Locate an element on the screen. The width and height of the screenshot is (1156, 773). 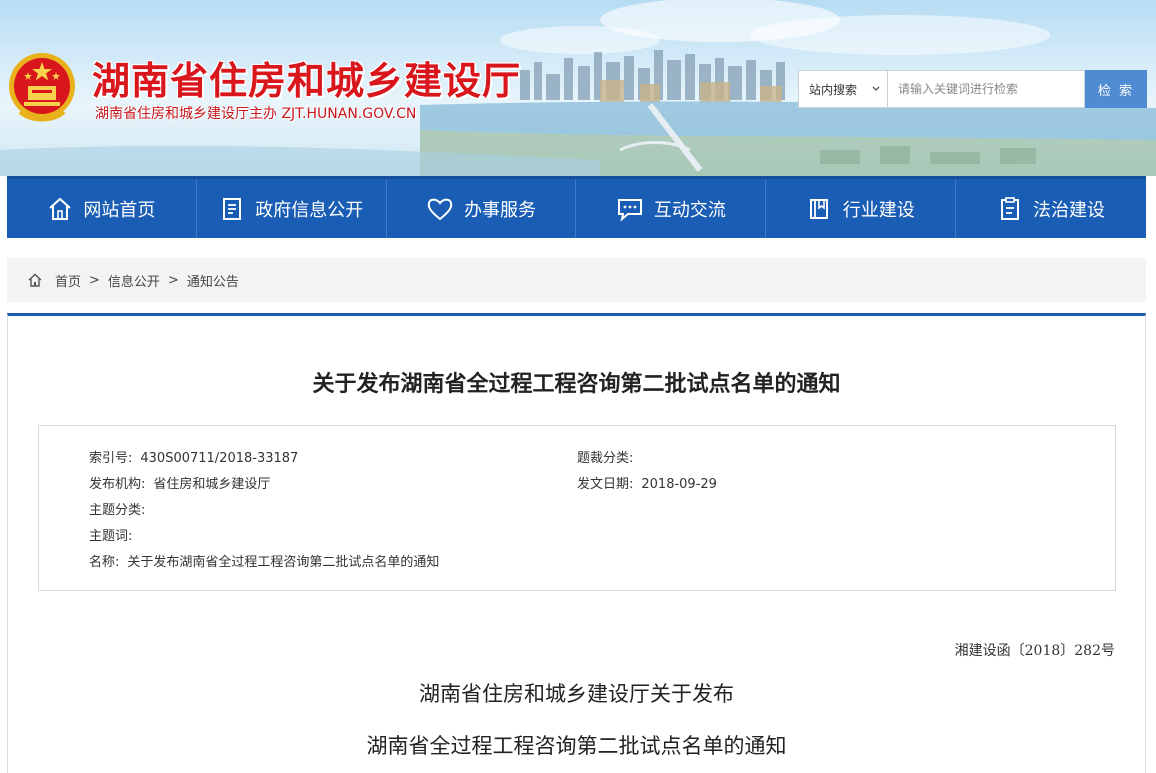
meta-name: 名称: 关于发布湖南省全过程工程咨询第二批试点名单的通知 is located at coordinates (264, 562).